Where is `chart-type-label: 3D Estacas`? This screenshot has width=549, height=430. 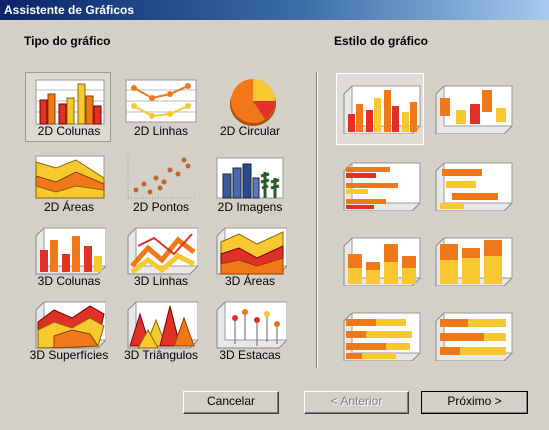
chart-type-label: 3D Estacas is located at coordinates (250, 355).